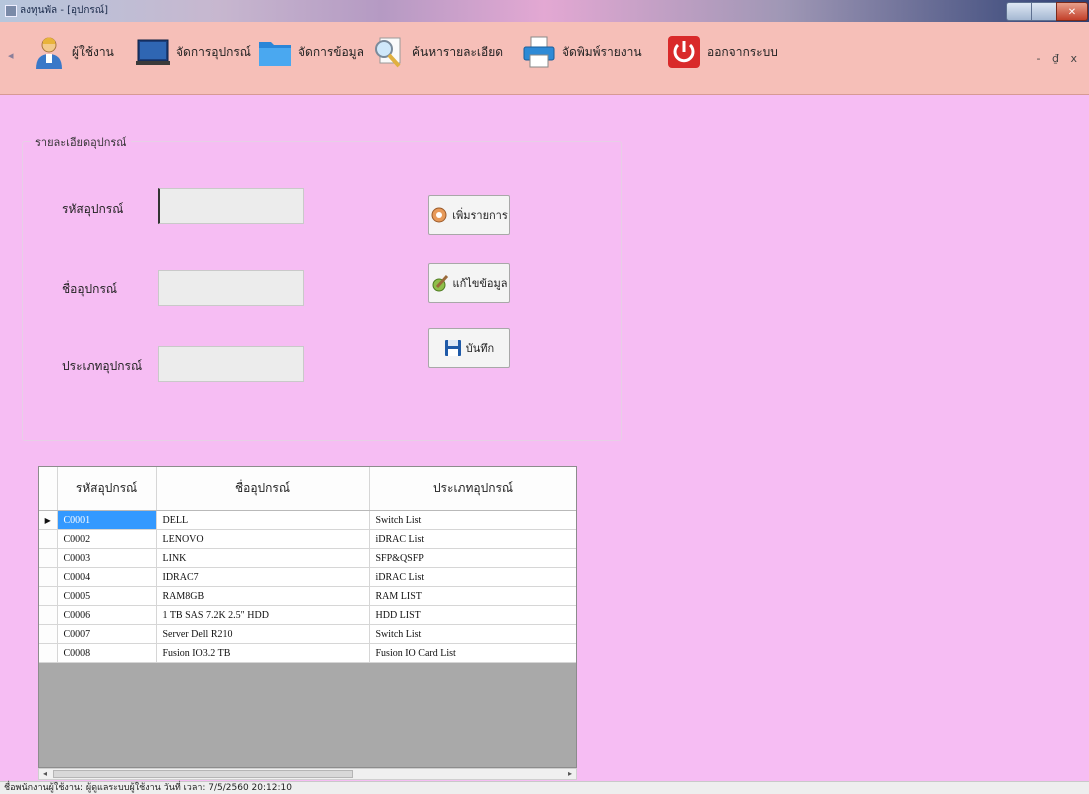 This screenshot has height=794, width=1089. I want to click on cell-equipment-name: Fusion IO3.2 TB, so click(263, 653).